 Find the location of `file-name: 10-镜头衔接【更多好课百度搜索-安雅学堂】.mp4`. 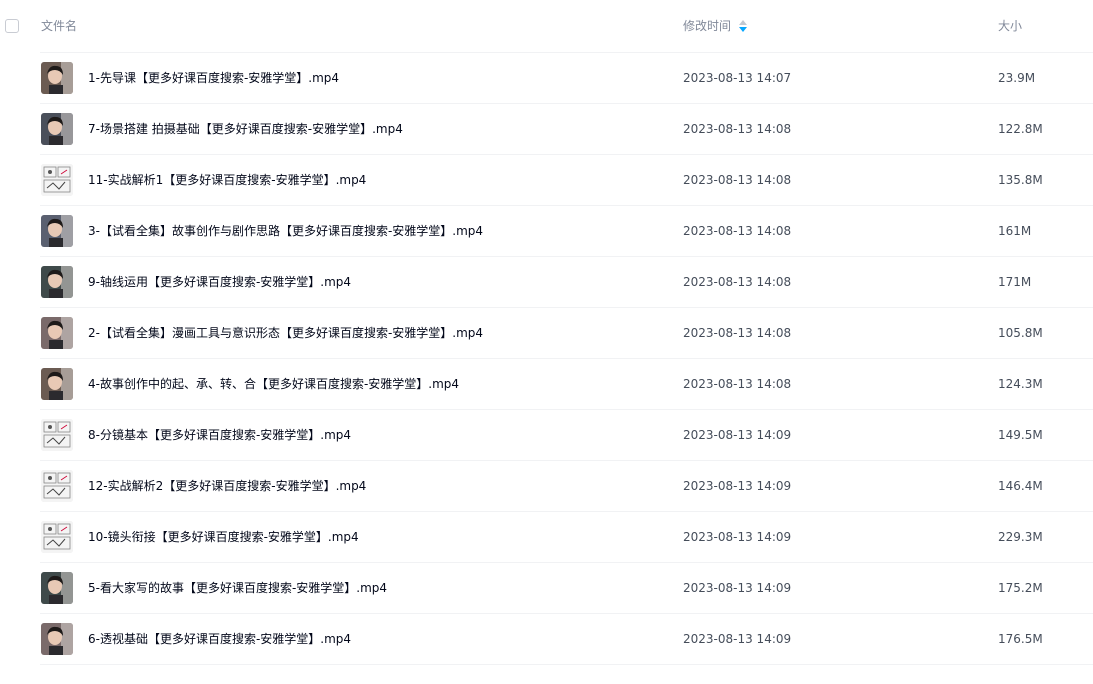

file-name: 10-镜头衔接【更多好课百度搜索-安雅学堂】.mp4 is located at coordinates (223, 537).